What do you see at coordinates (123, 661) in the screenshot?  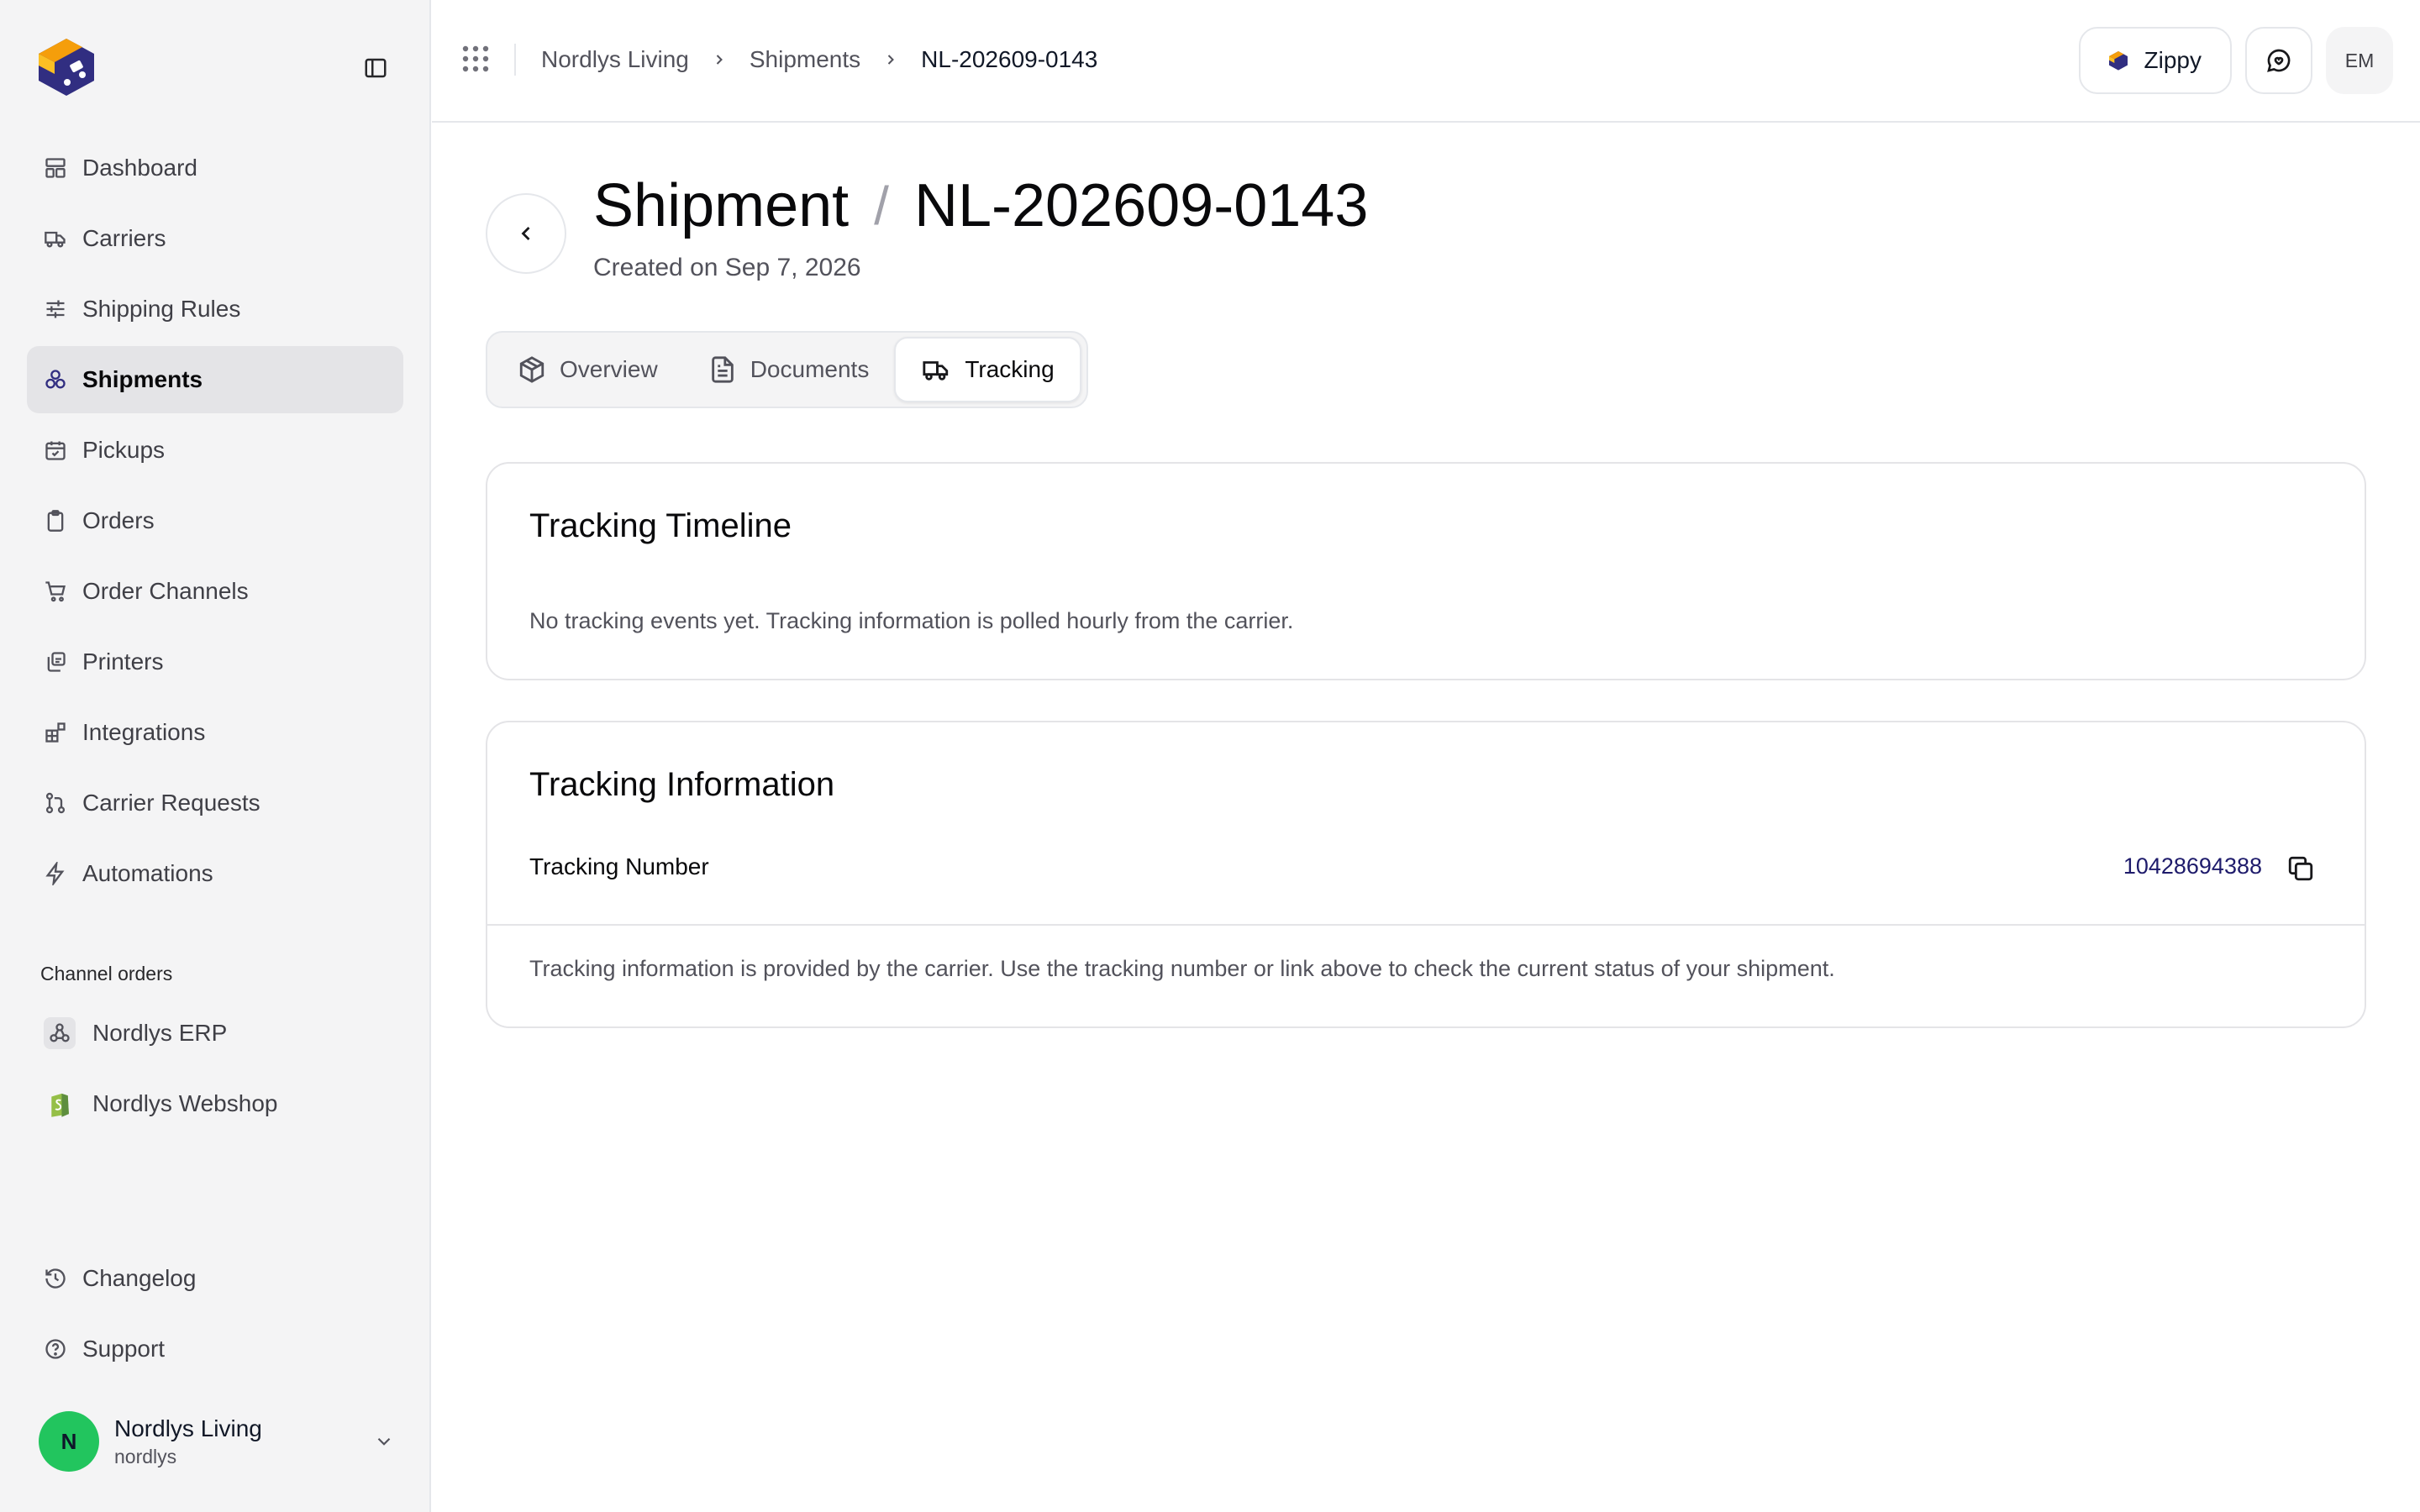 I see `sidebar-item-label: Printers` at bounding box center [123, 661].